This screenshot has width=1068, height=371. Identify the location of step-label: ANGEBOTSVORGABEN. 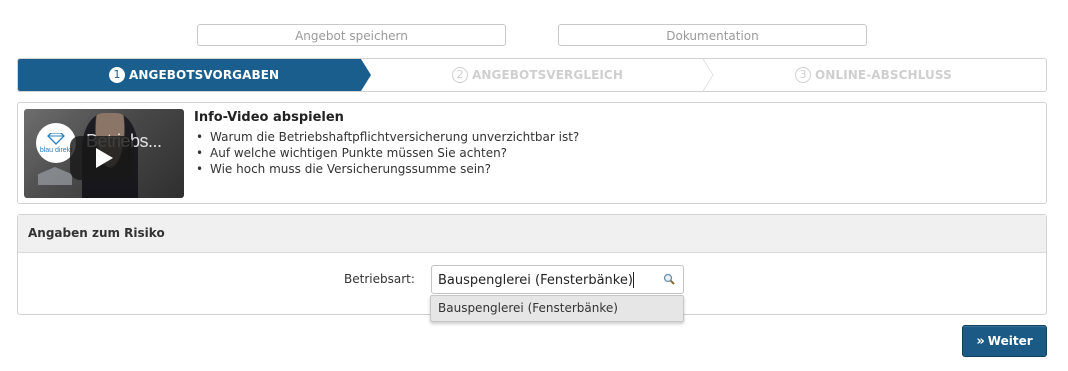
(204, 75).